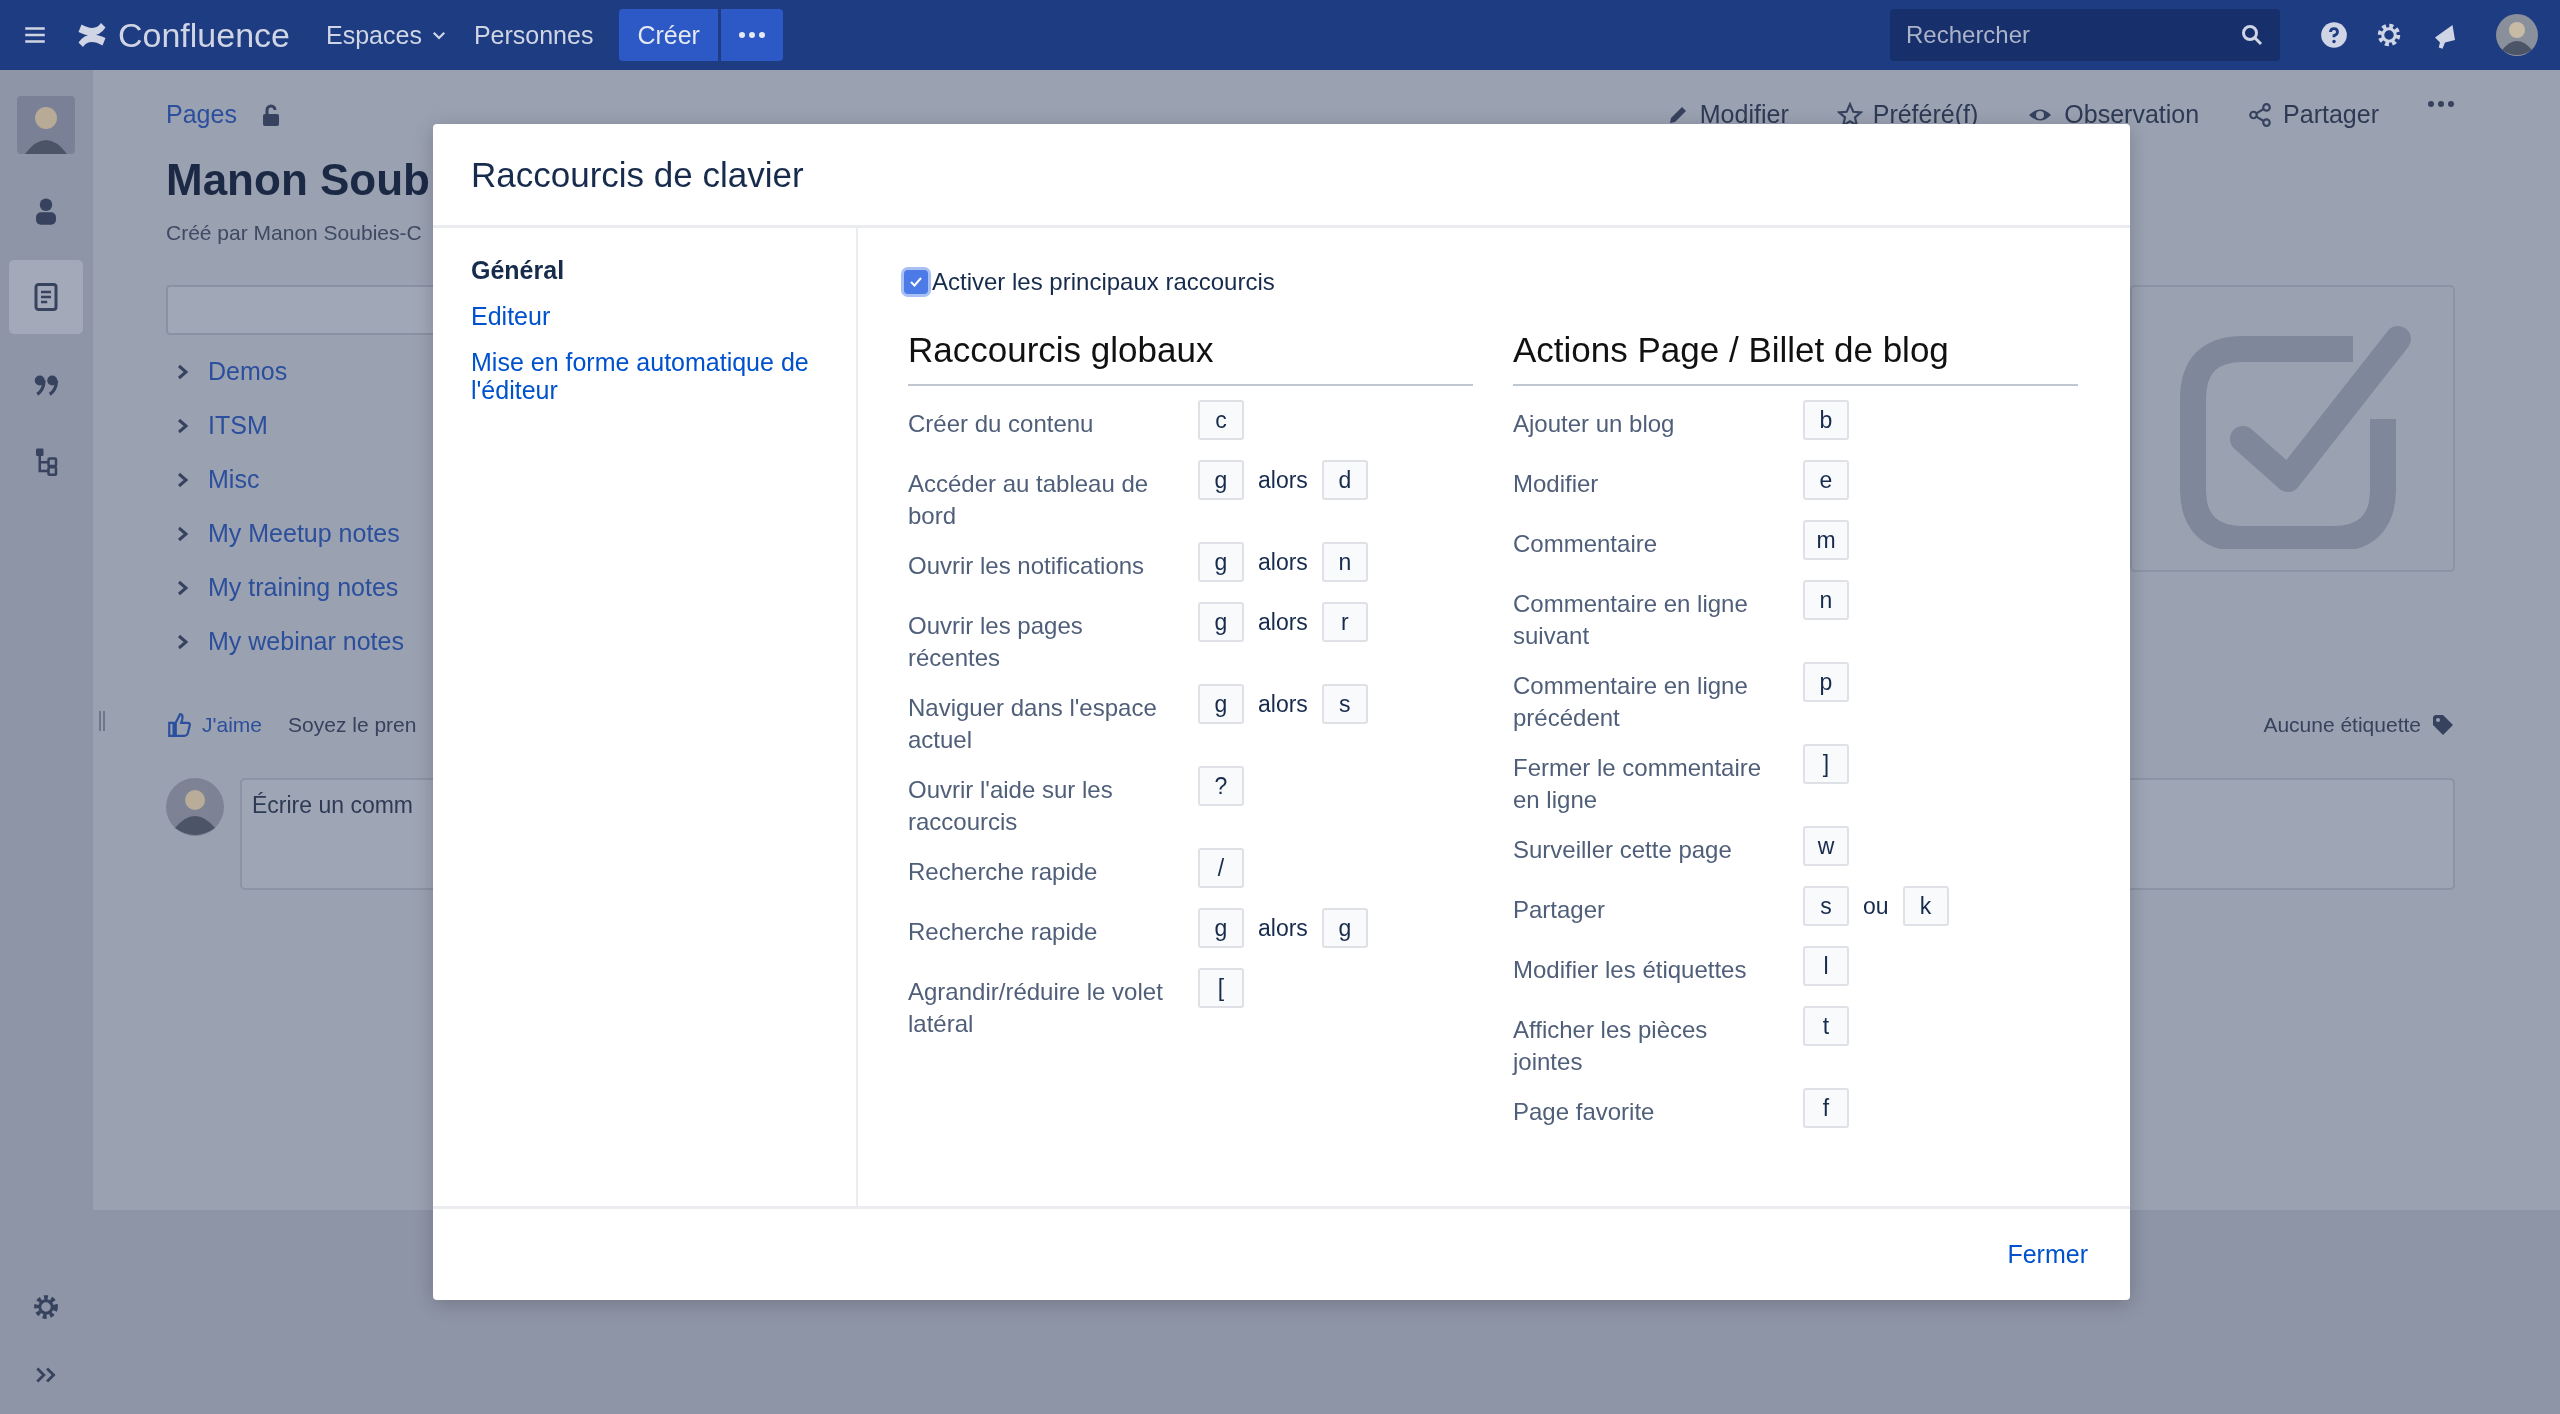  What do you see at coordinates (304, 533) in the screenshot?
I see `tree-item: My Meetup notes` at bounding box center [304, 533].